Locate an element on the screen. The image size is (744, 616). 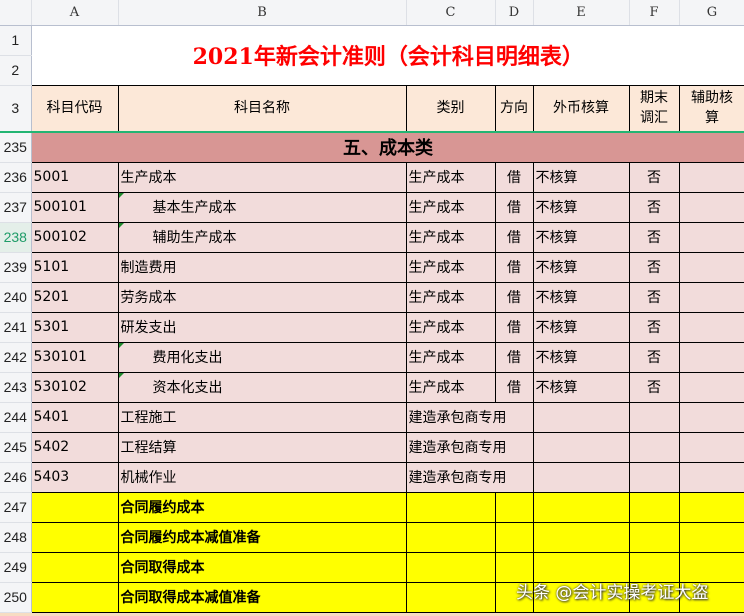
account-code-cell: 530101 is located at coordinates (74, 357).